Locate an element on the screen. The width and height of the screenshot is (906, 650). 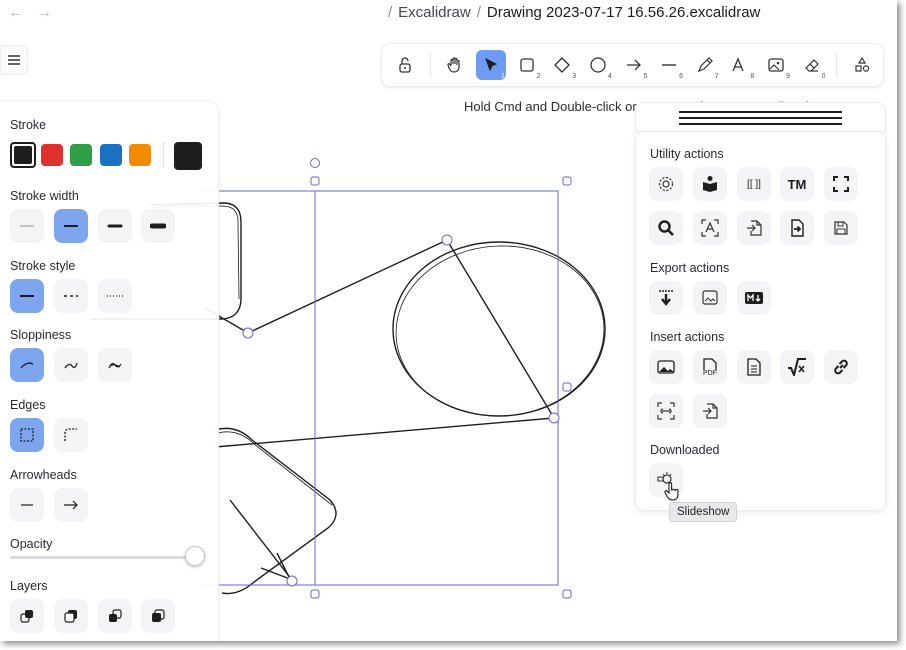
stroke-style-dashed is located at coordinates (71, 296).